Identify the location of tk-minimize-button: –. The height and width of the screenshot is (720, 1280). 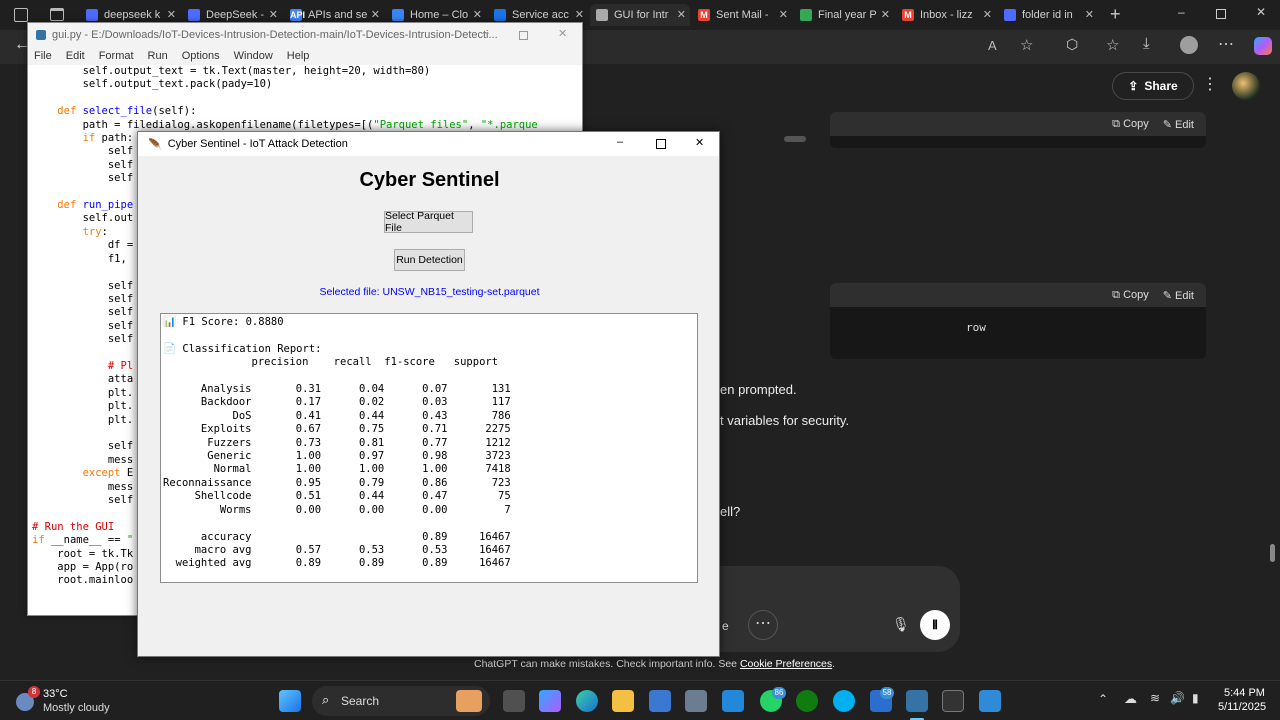
(620, 142).